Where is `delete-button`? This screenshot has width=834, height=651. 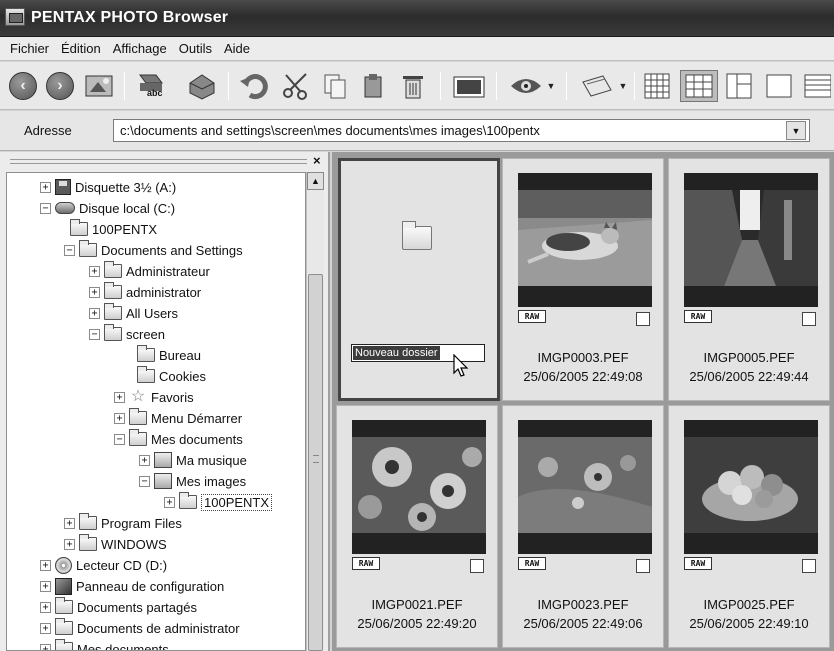 delete-button is located at coordinates (413, 86).